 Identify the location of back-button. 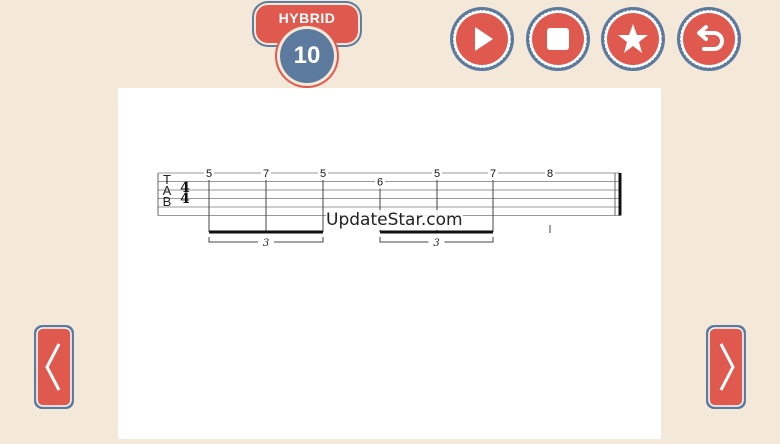
(709, 39).